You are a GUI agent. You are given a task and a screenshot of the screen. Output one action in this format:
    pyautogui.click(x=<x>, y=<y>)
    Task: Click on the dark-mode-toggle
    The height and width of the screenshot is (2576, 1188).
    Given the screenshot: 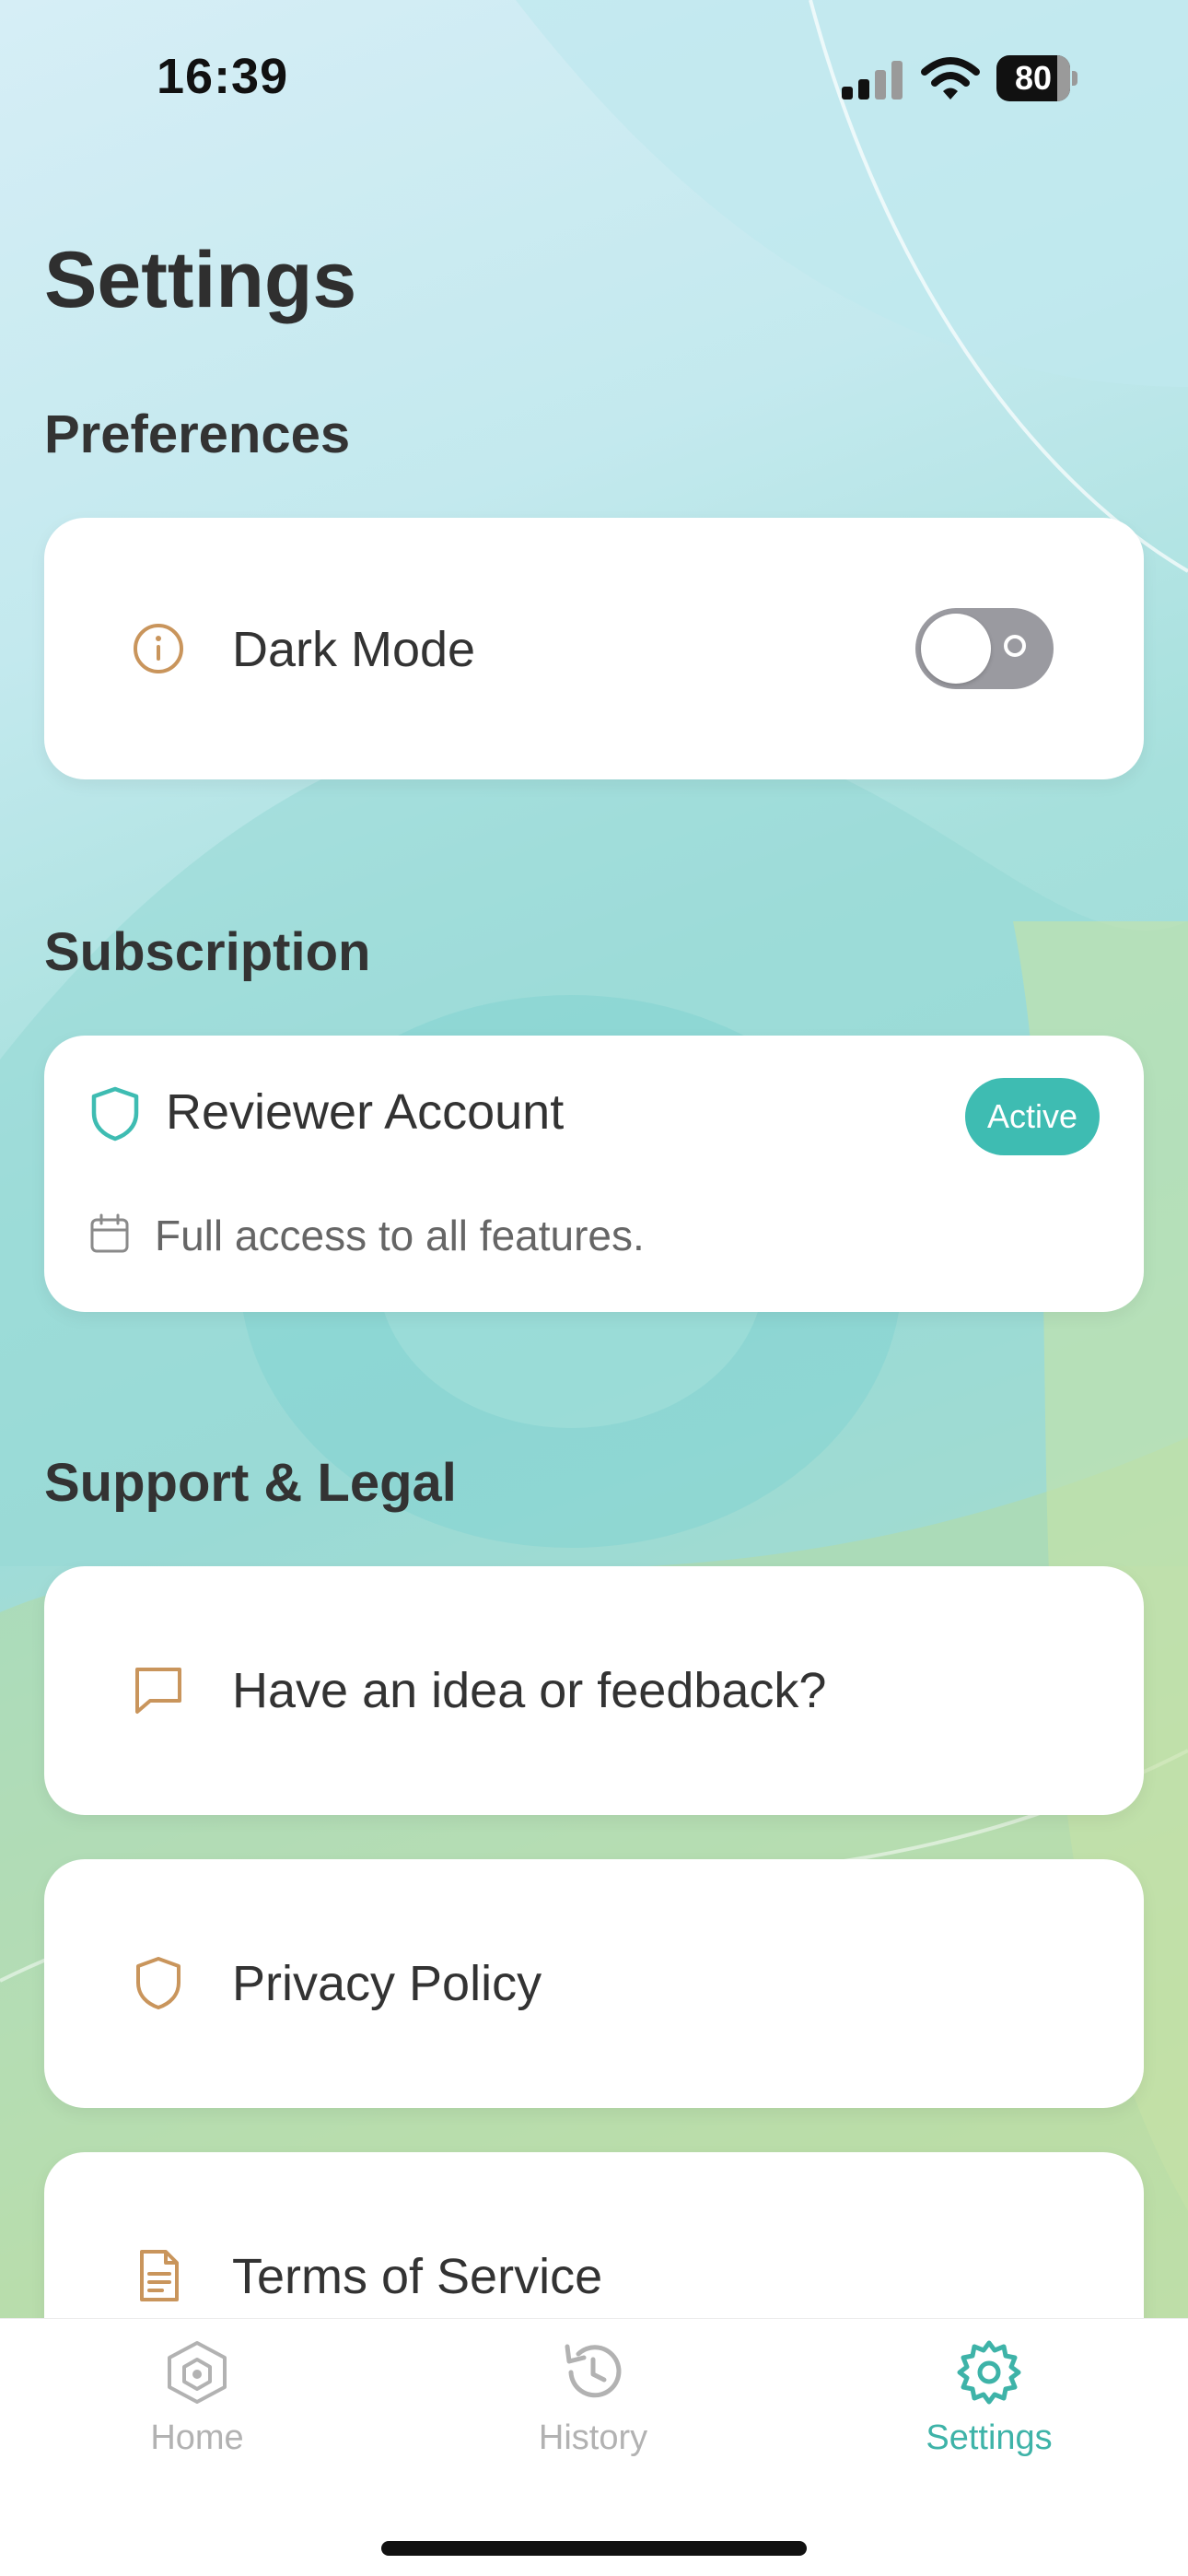 What is the action you would take?
    pyautogui.click(x=985, y=648)
    